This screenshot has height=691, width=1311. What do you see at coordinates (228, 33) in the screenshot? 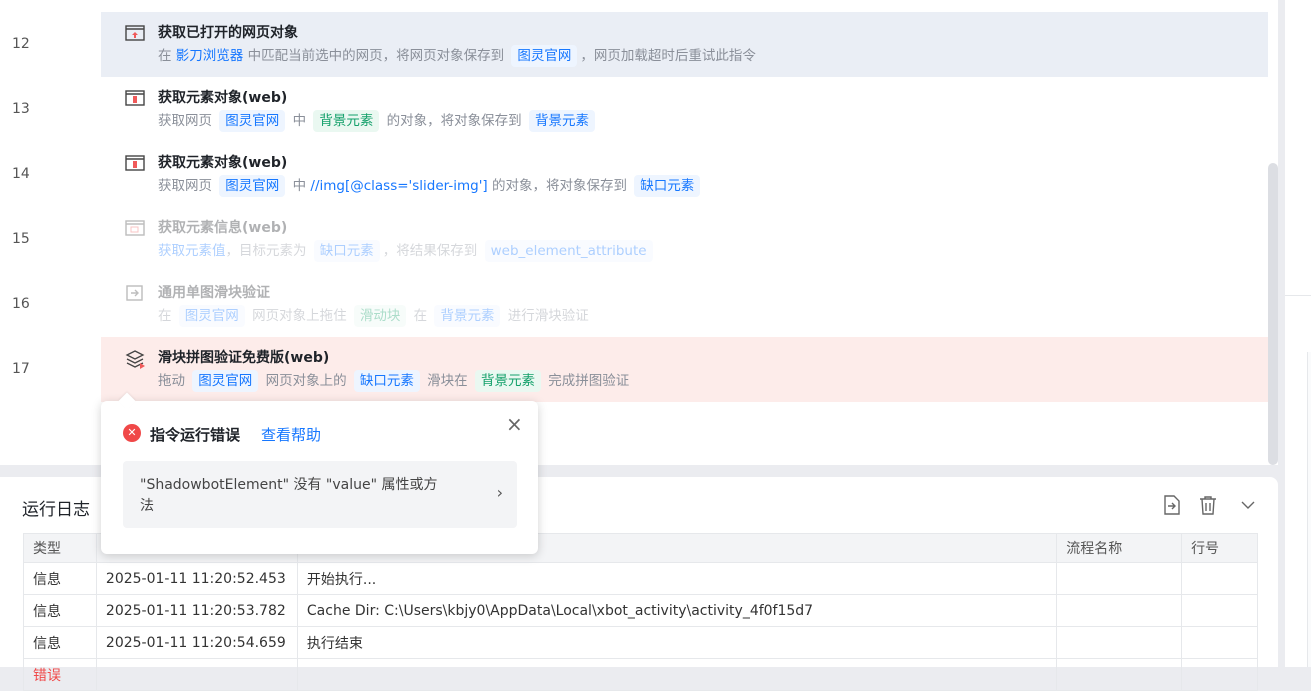
I see `step-title: 获取已打开的网页对象` at bounding box center [228, 33].